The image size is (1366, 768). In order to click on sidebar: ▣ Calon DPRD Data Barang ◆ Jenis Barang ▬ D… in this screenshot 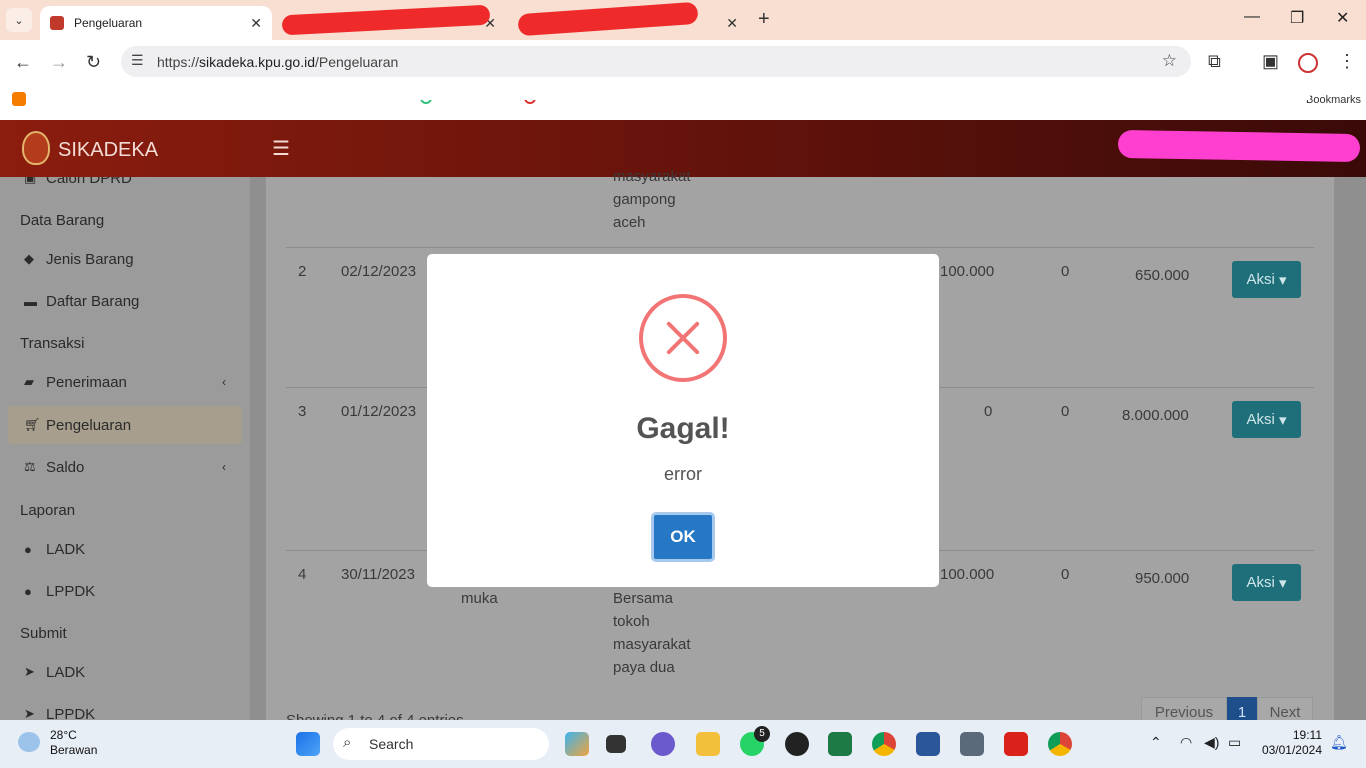, I will do `click(125, 448)`.